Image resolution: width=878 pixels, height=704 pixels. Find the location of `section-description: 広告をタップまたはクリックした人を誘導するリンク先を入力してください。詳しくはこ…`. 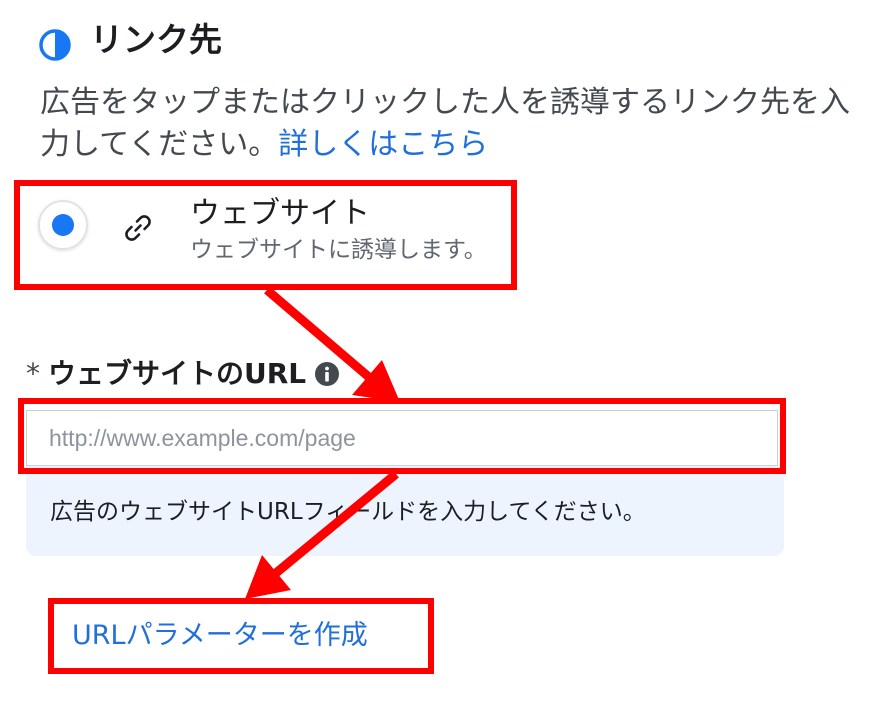

section-description: 広告をタップまたはクリックした人を誘導するリンク先を入力してください。詳しくはこ… is located at coordinates (455, 124).